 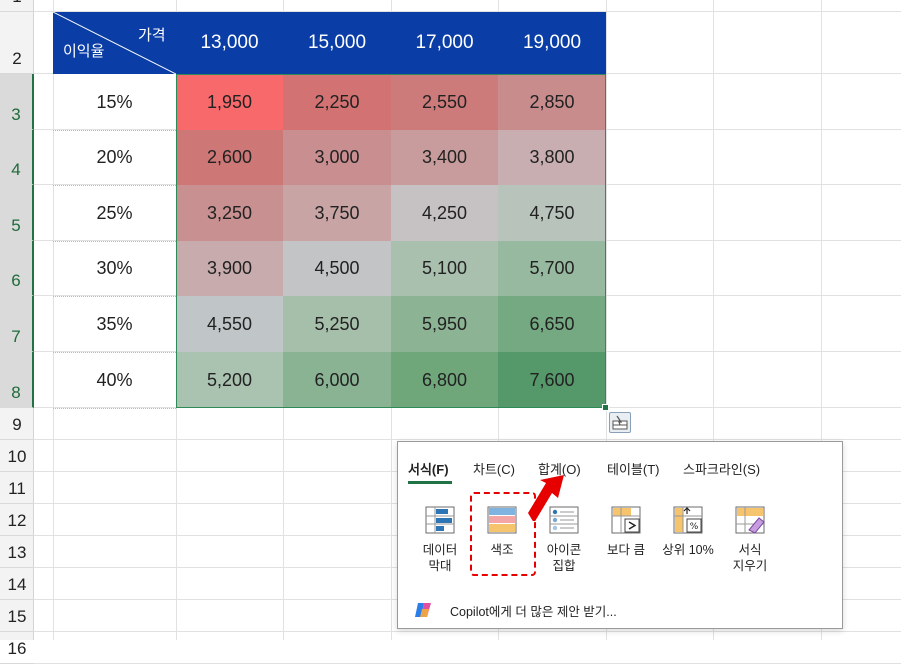 What do you see at coordinates (721, 468) in the screenshot?
I see `tab-sparklines: 스파크라인(S)` at bounding box center [721, 468].